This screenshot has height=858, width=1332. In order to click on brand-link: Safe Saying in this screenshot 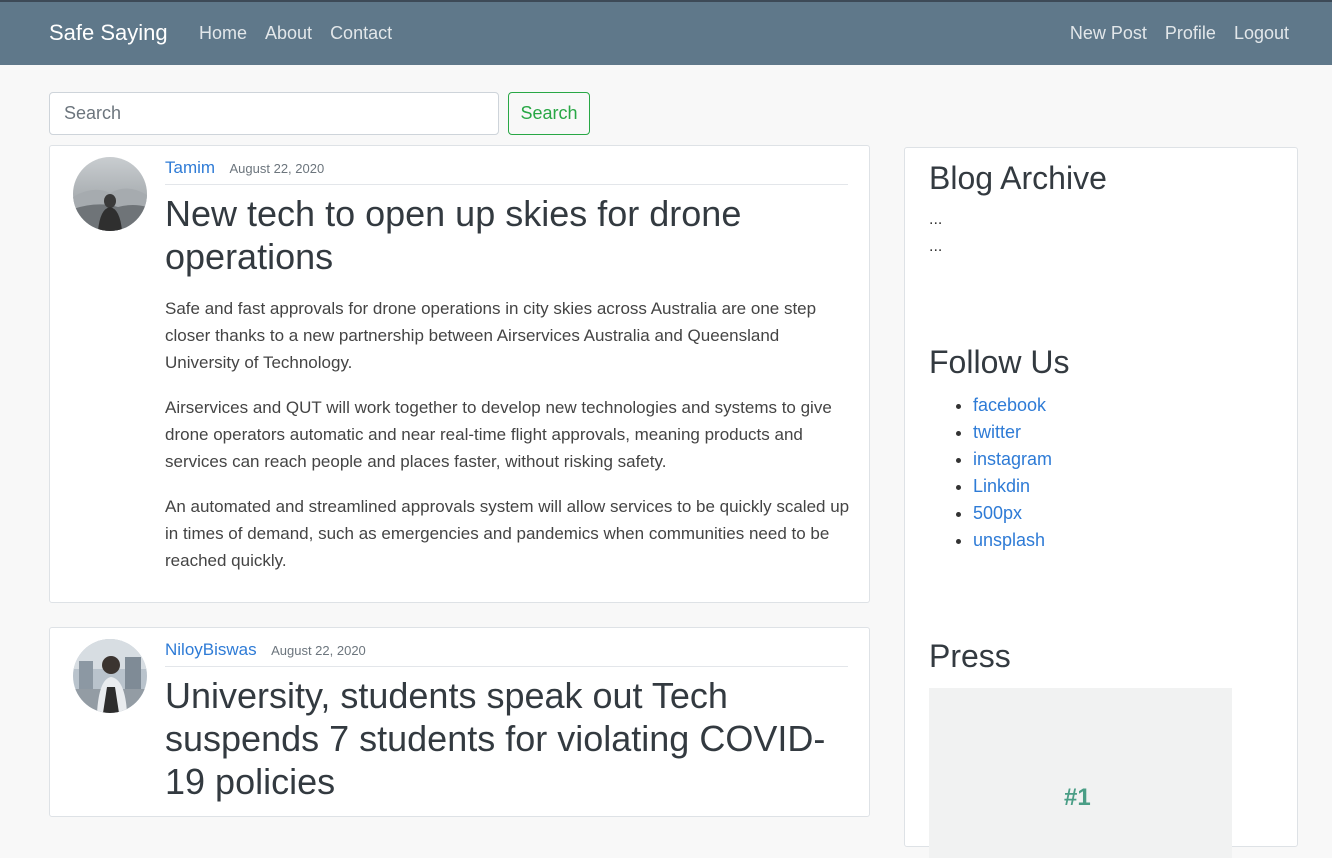, I will do `click(108, 33)`.